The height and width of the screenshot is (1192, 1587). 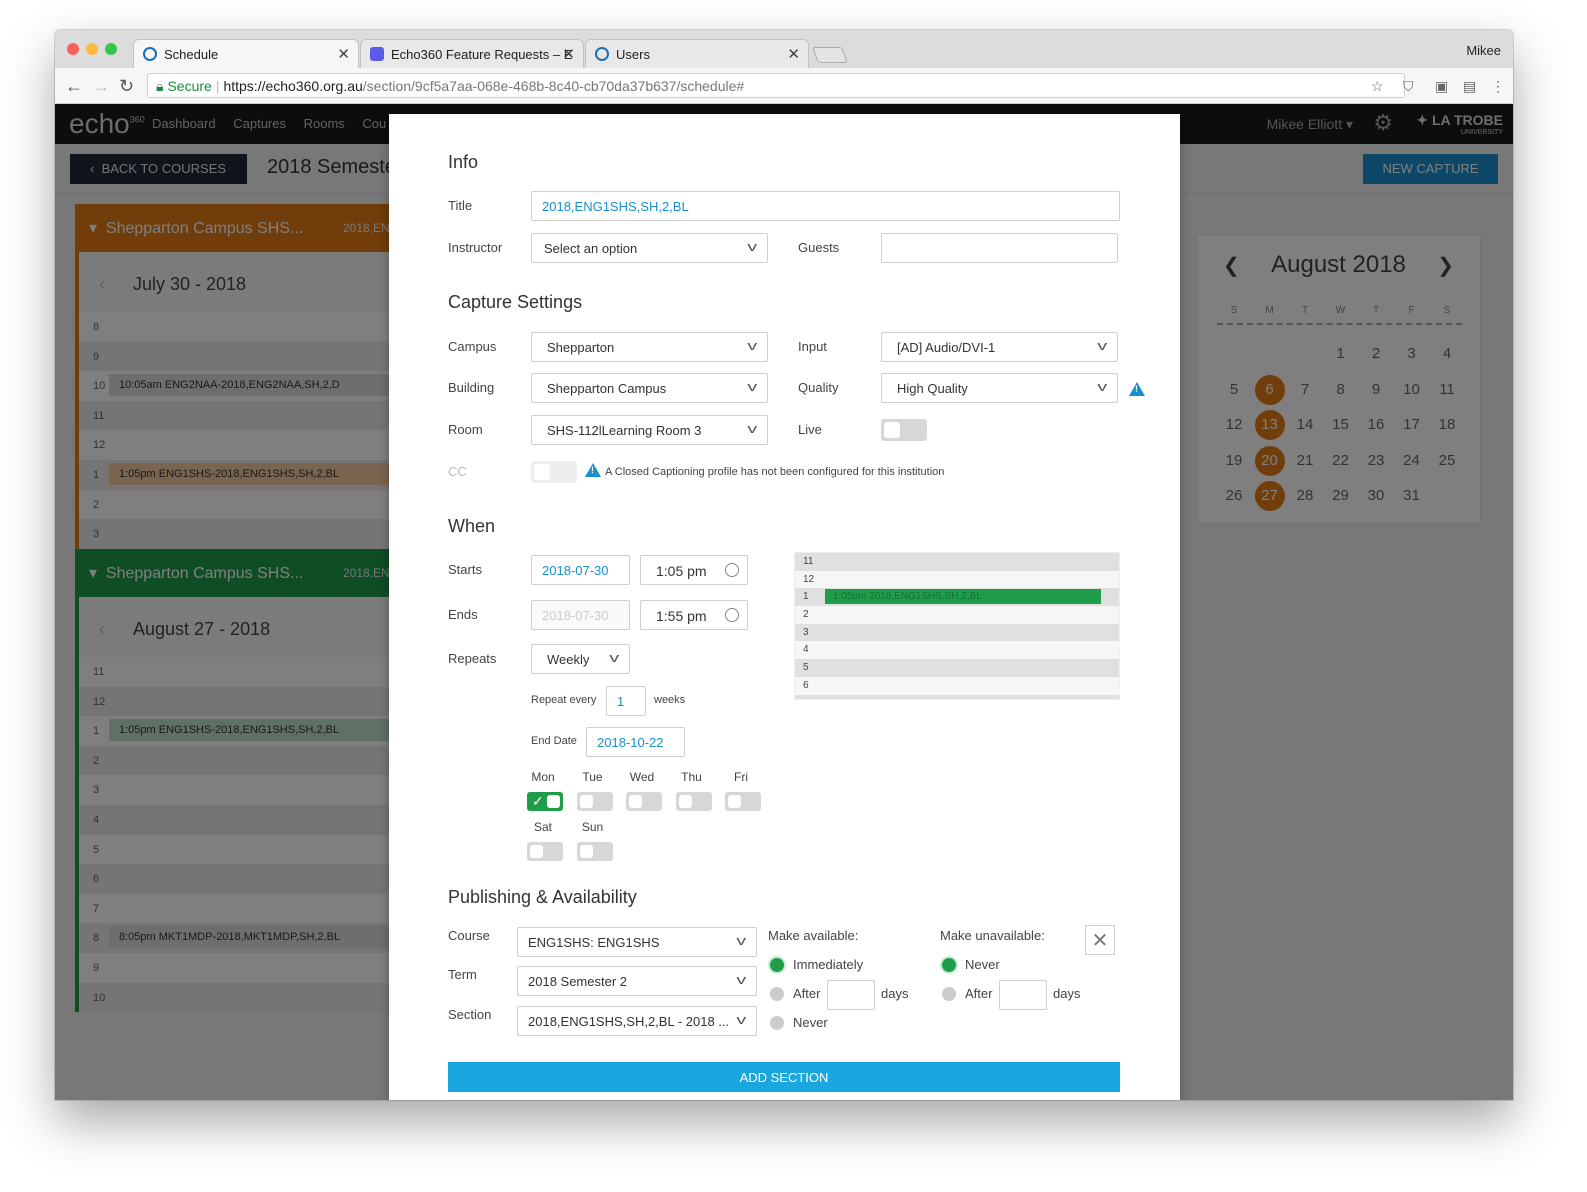 What do you see at coordinates (580, 570) in the screenshot?
I see `starts-date-input: 2018-07-30` at bounding box center [580, 570].